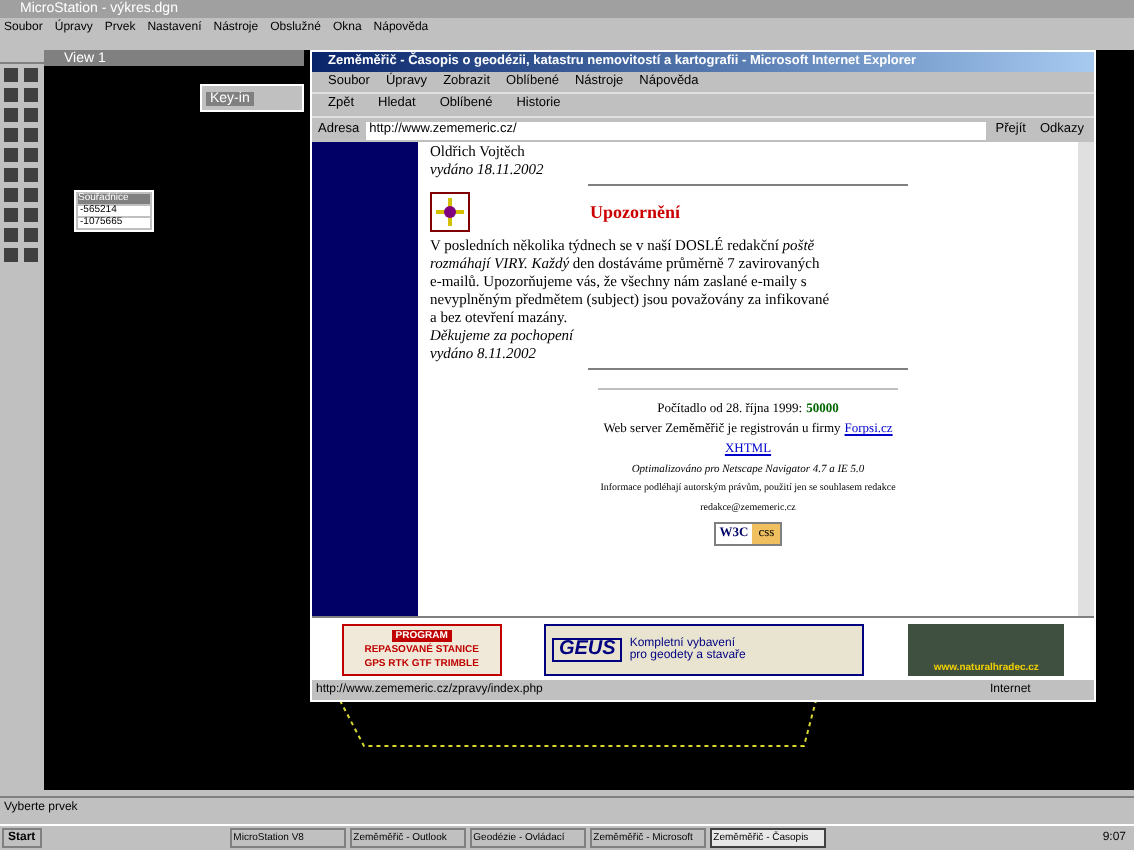 This screenshot has height=850, width=1134. I want to click on notice-title: Upozornění, so click(635, 212).